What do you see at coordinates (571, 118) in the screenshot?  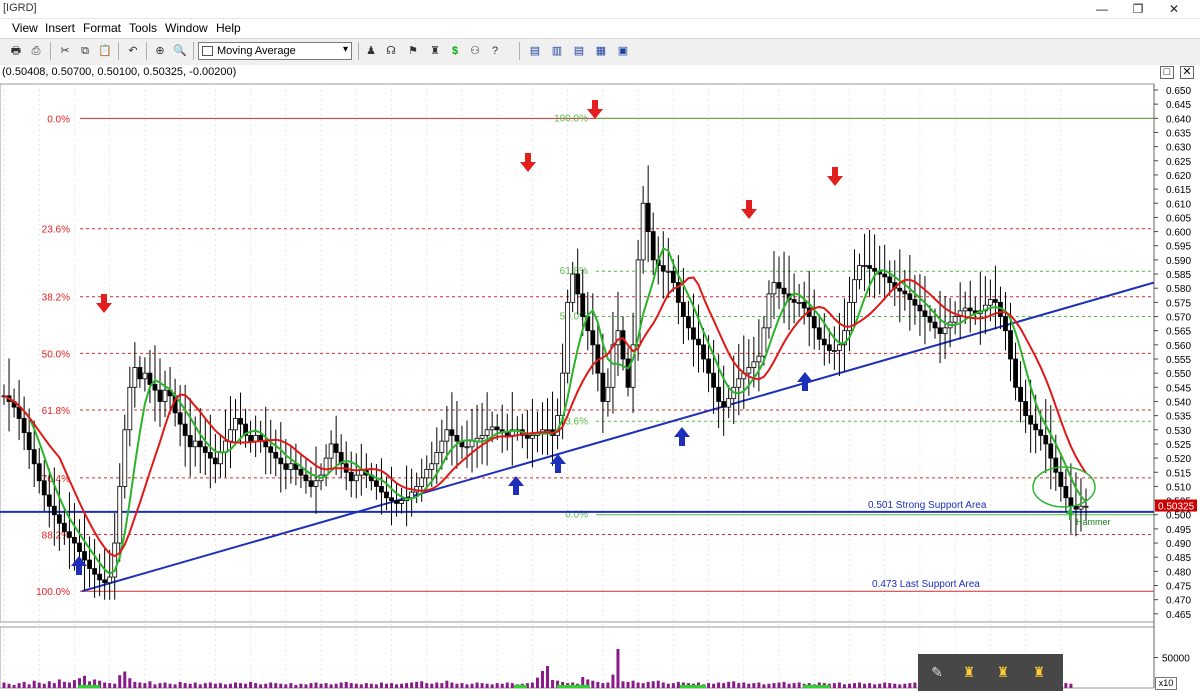 I see `fib-right-label: 100.0%` at bounding box center [571, 118].